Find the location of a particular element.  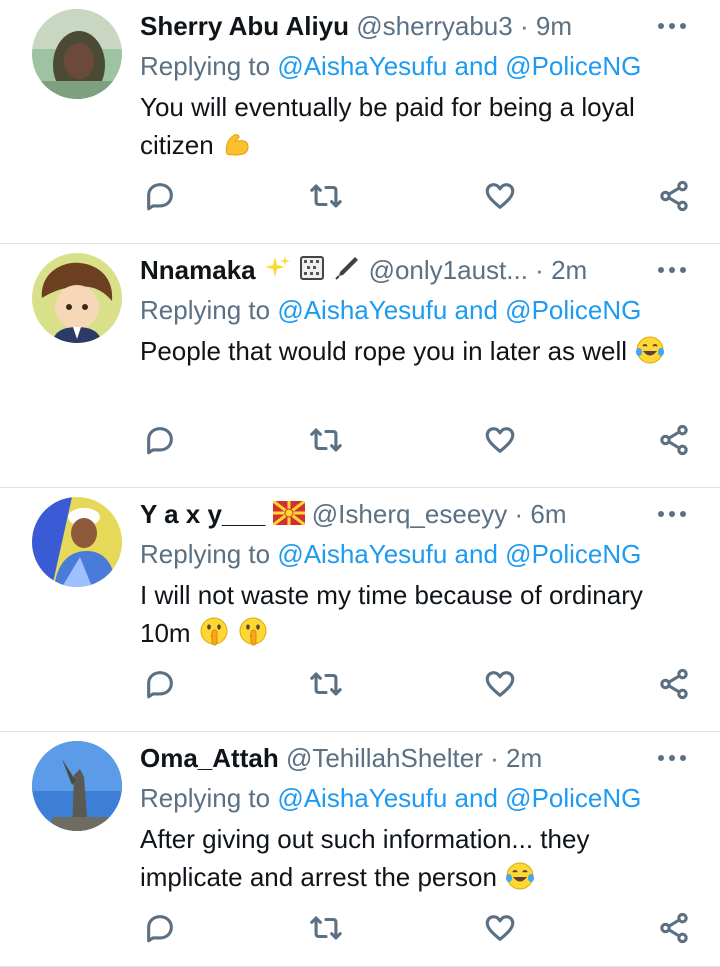

tweet-header: Oma_Attah @TehillahShelter · 2m is located at coordinates (385, 758).